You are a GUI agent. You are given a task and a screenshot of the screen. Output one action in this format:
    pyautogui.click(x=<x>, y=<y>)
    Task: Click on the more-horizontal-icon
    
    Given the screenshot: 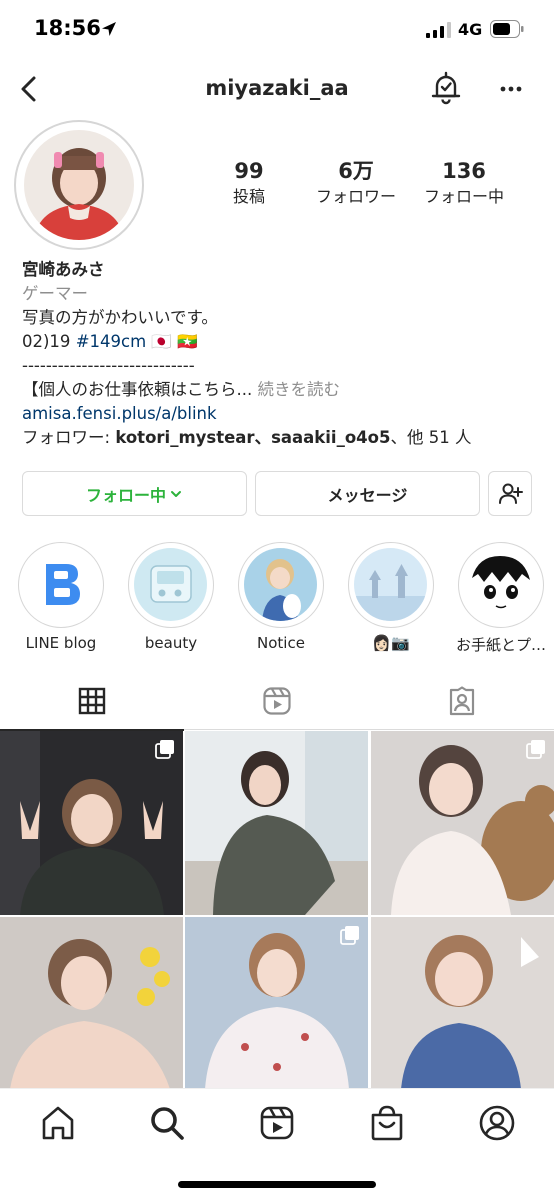 What is the action you would take?
    pyautogui.click(x=511, y=89)
    